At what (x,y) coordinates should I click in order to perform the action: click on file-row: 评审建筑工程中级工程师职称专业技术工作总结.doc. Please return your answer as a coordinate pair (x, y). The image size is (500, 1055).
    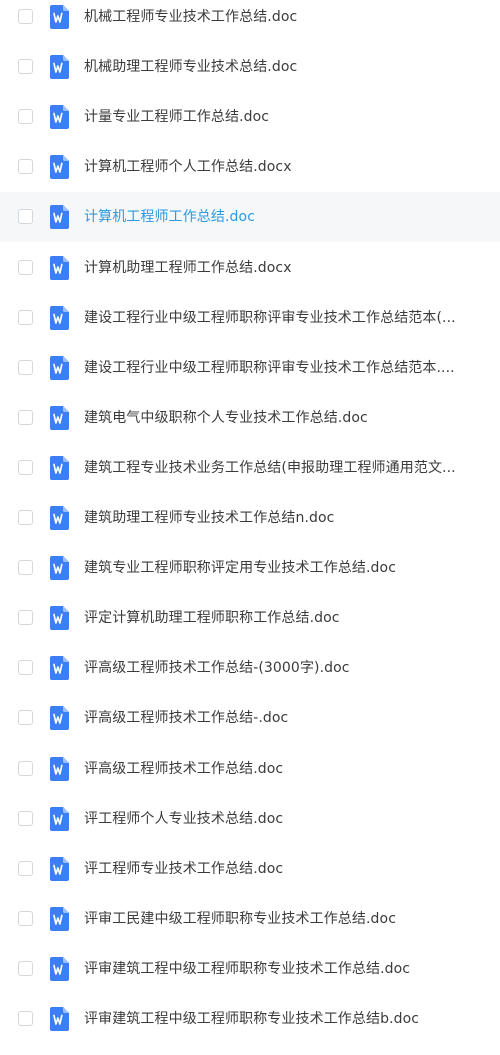
    Looking at the image, I should click on (250, 969).